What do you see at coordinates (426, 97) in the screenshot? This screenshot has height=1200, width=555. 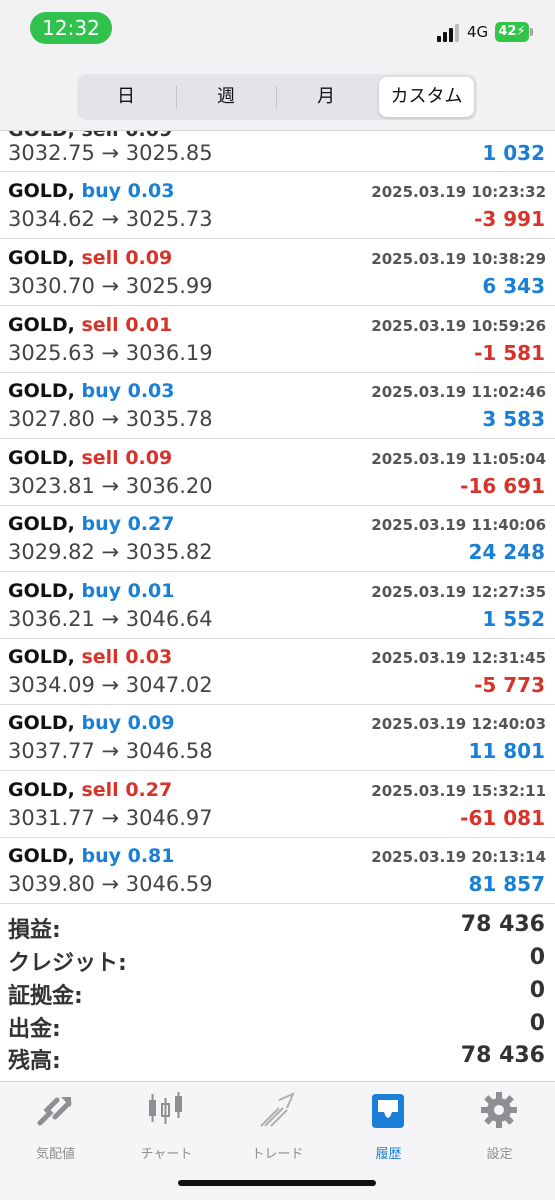 I see `period-tab-custom: カスタム` at bounding box center [426, 97].